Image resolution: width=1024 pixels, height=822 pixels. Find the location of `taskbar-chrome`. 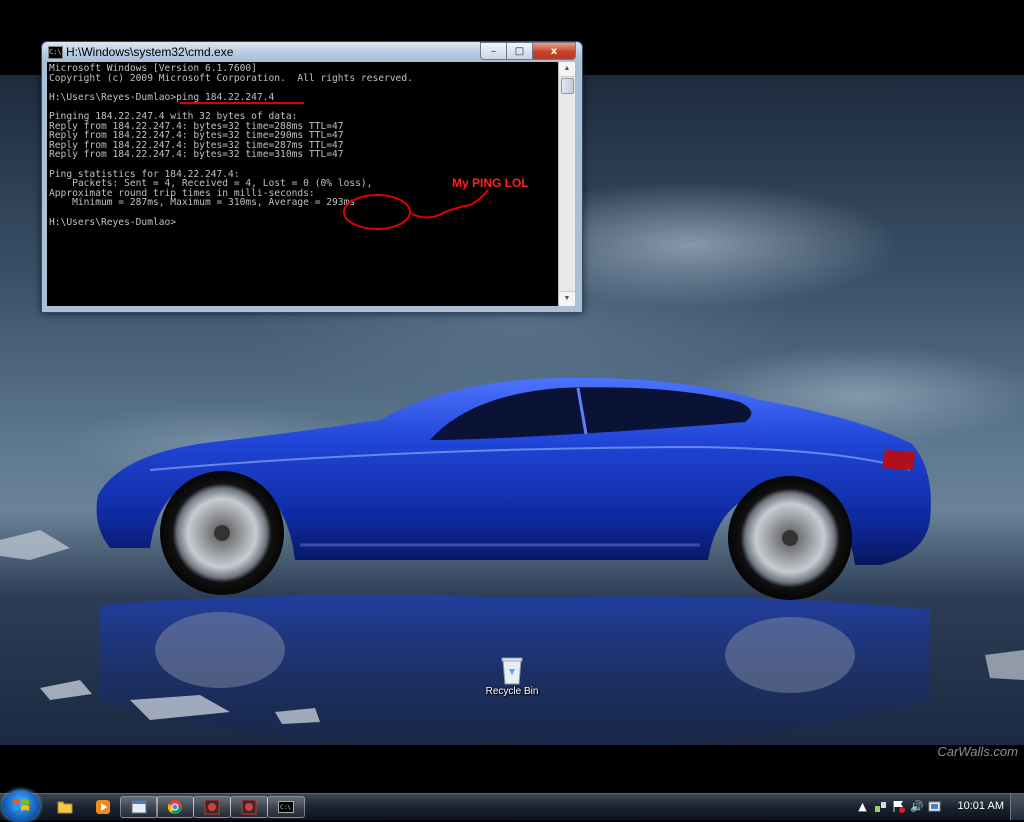

taskbar-chrome is located at coordinates (175, 807).